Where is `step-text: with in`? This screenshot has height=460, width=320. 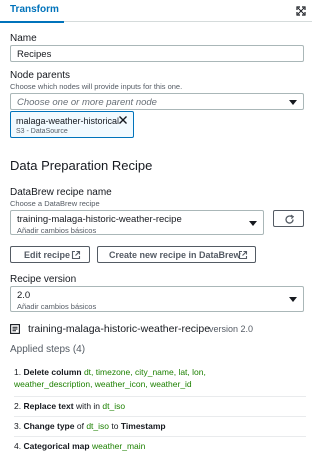 step-text: with in is located at coordinates (88, 406).